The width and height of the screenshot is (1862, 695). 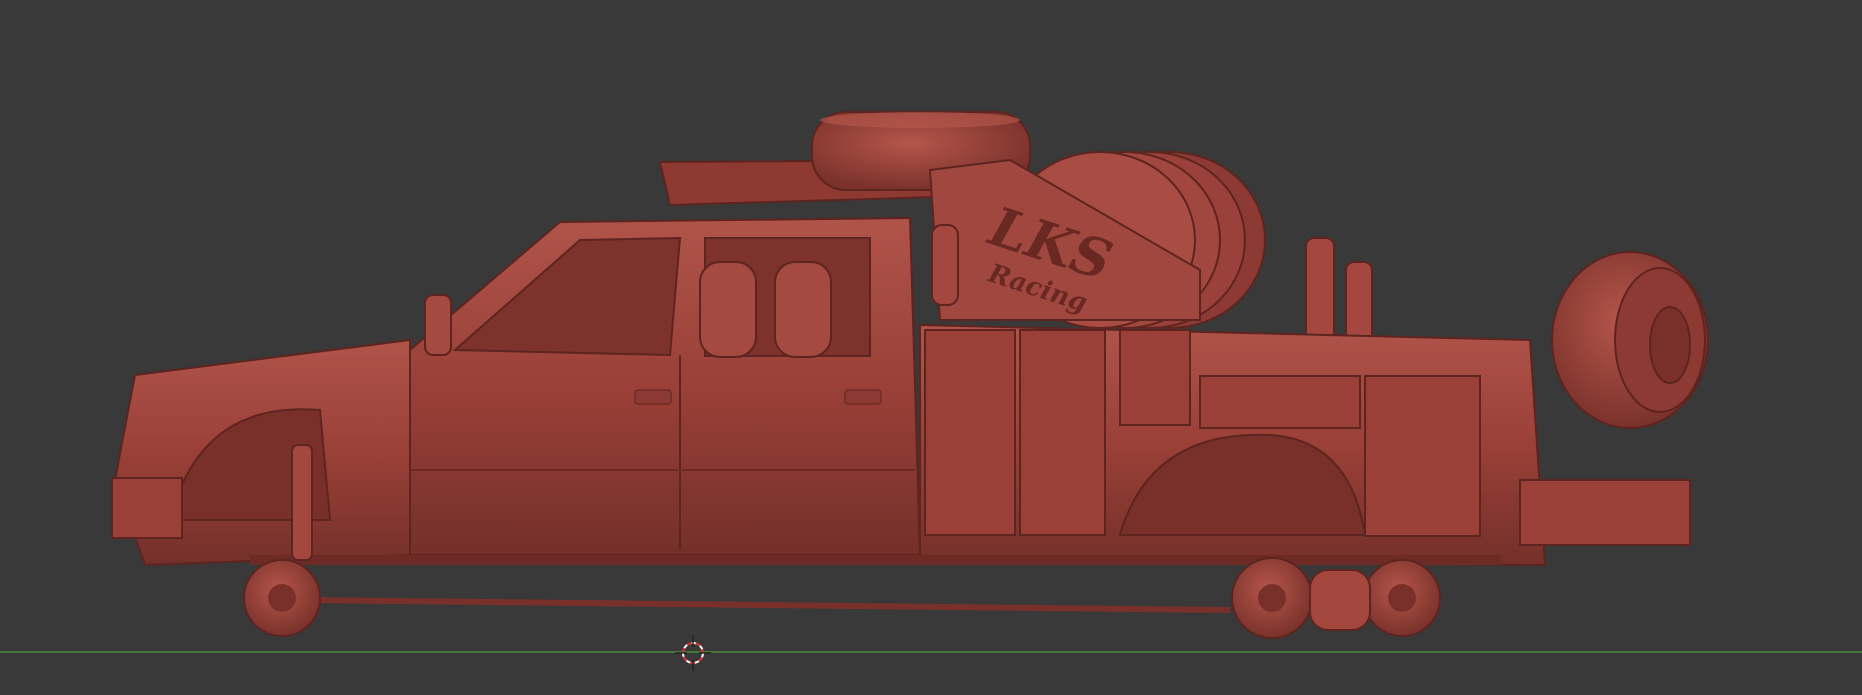 What do you see at coordinates (438, 325) in the screenshot?
I see `side-mirror` at bounding box center [438, 325].